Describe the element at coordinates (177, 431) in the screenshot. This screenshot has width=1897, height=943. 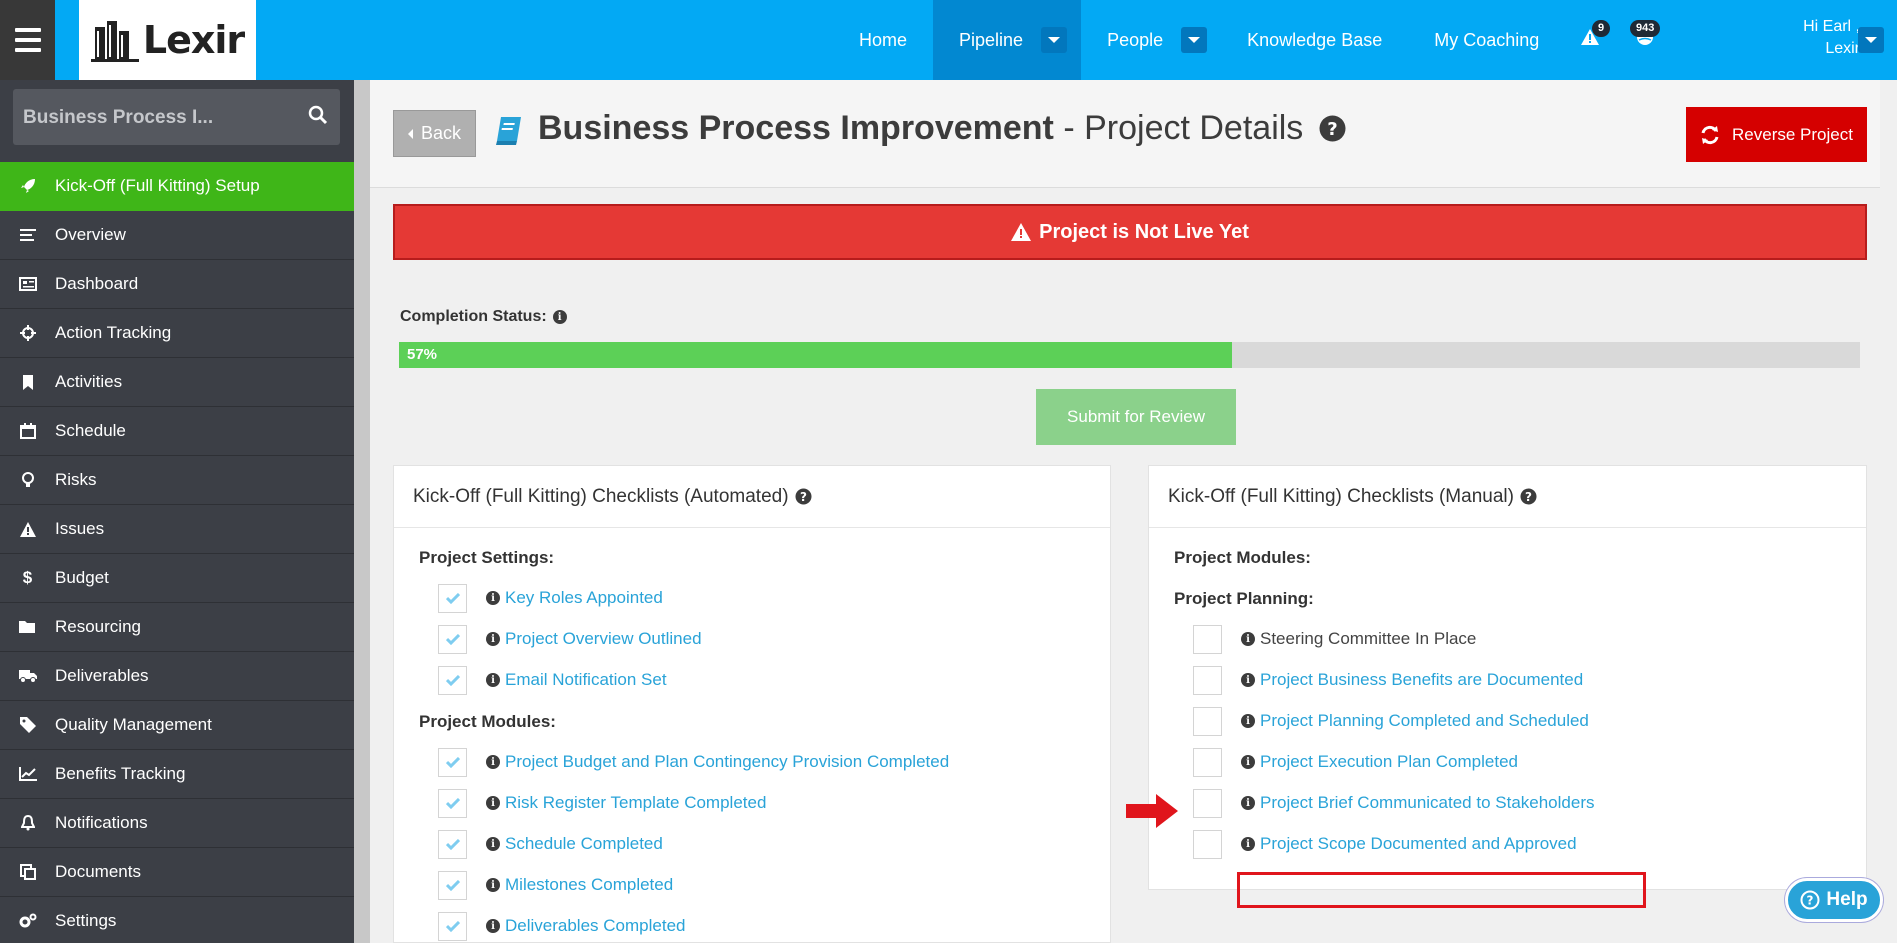
I see `sidebar-item-schedule: Schedule` at that location.